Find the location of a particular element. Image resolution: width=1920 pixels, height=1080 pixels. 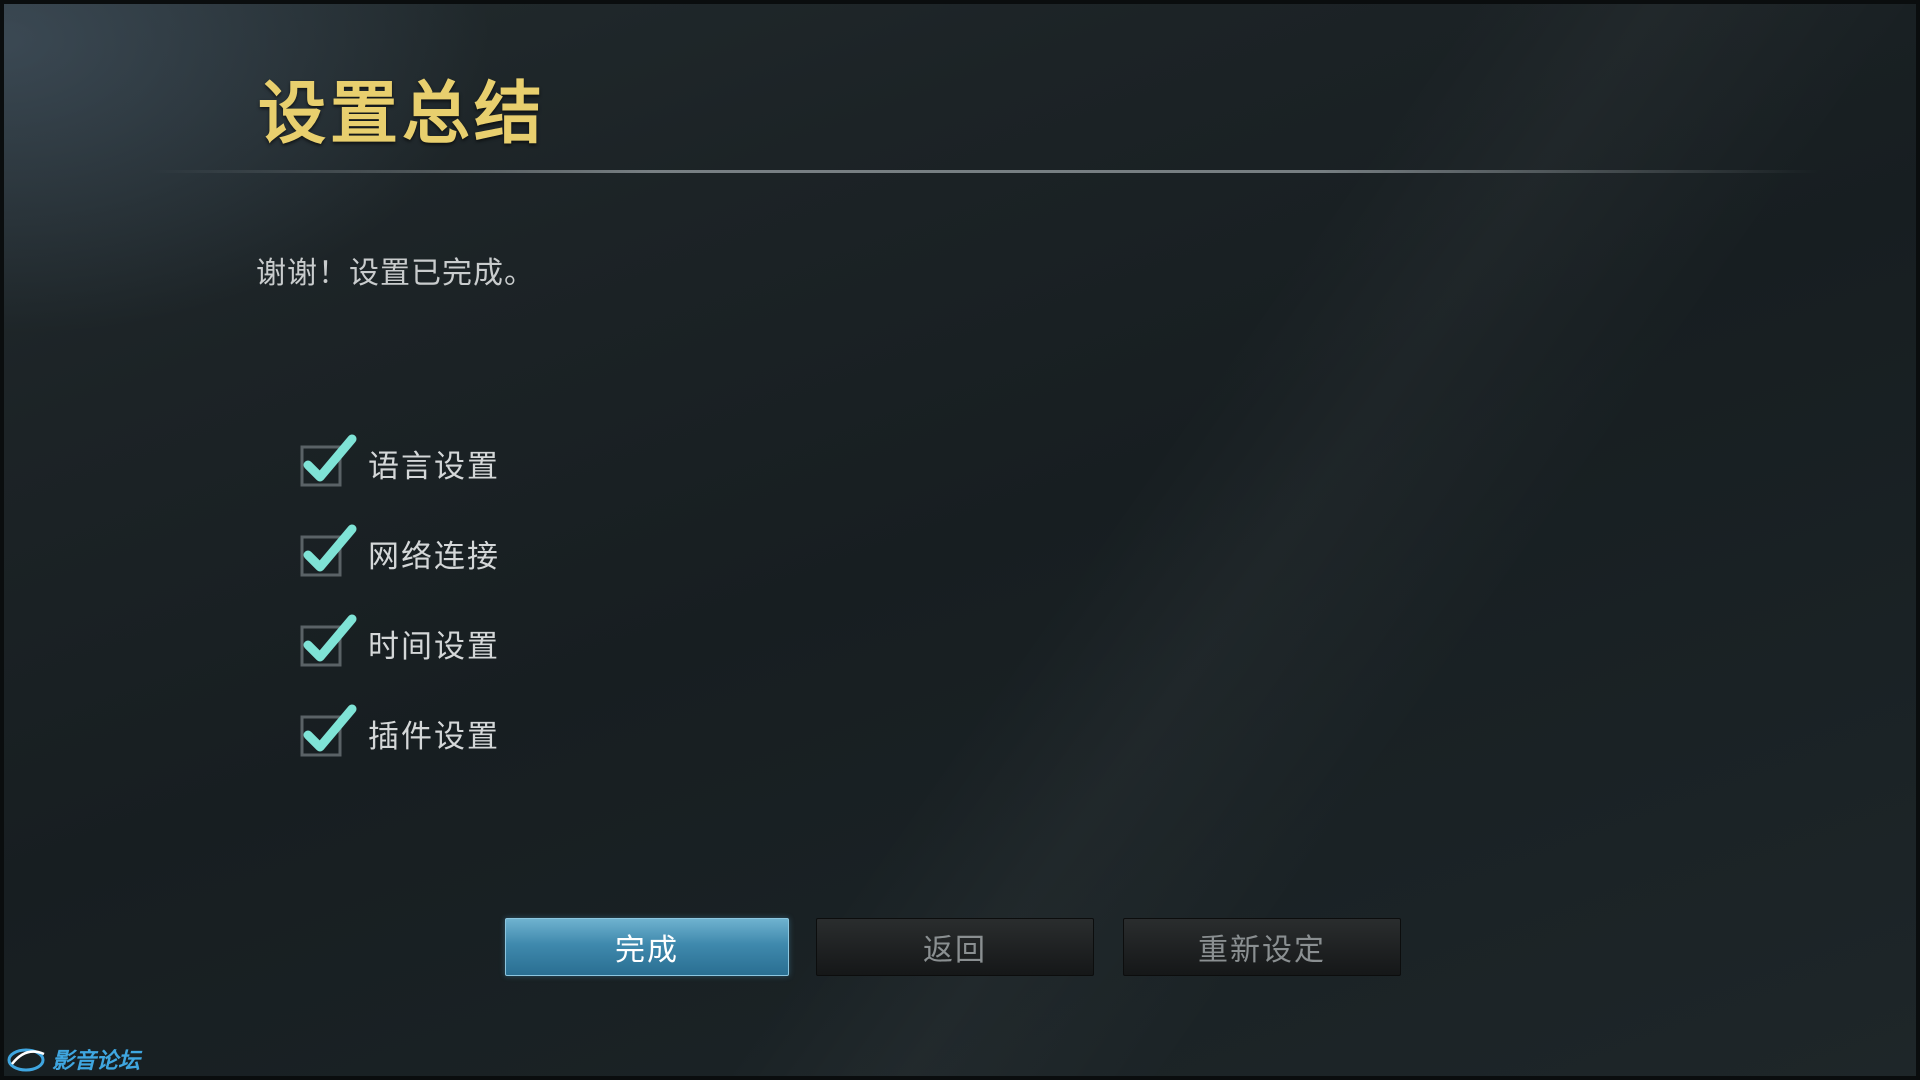

watermark-text: 影音论坛 is located at coordinates (96, 1061).